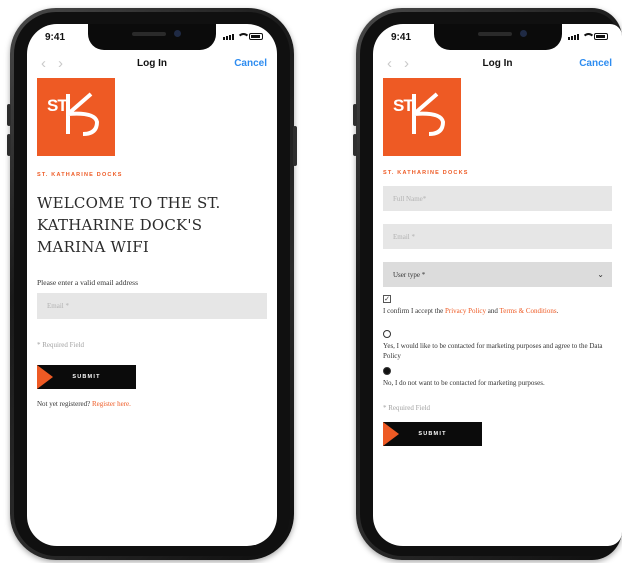  What do you see at coordinates (111, 404) in the screenshot?
I see `register-link: Register here.` at bounding box center [111, 404].